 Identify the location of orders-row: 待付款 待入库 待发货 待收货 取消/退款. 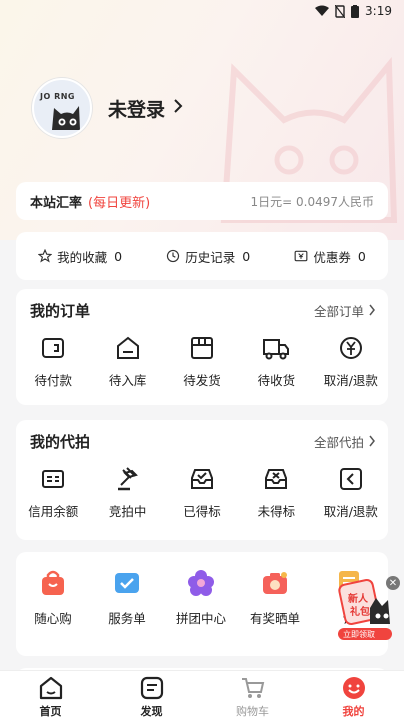
(202, 362).